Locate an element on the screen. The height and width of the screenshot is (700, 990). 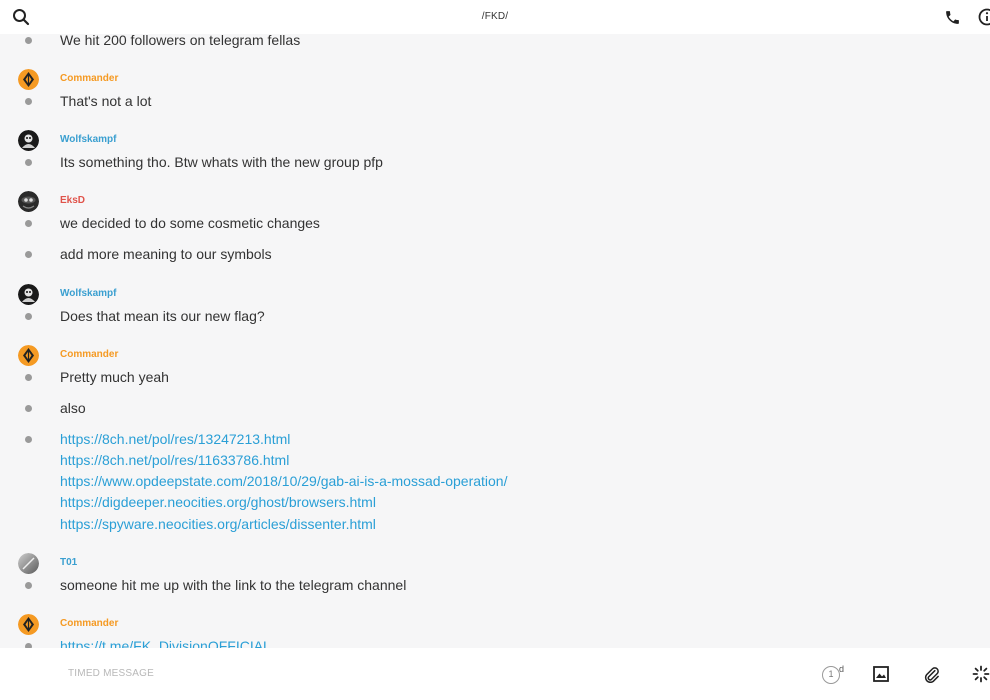
phone-icon is located at coordinates (952, 17).